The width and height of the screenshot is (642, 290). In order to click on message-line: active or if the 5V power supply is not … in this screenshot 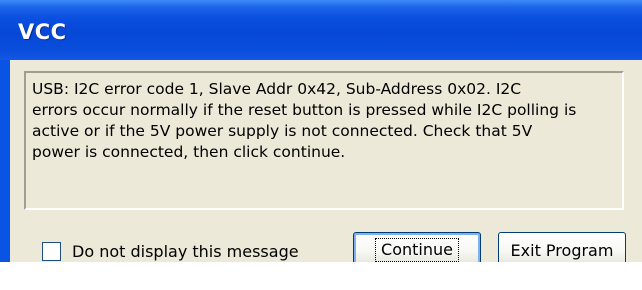, I will do `click(282, 131)`.